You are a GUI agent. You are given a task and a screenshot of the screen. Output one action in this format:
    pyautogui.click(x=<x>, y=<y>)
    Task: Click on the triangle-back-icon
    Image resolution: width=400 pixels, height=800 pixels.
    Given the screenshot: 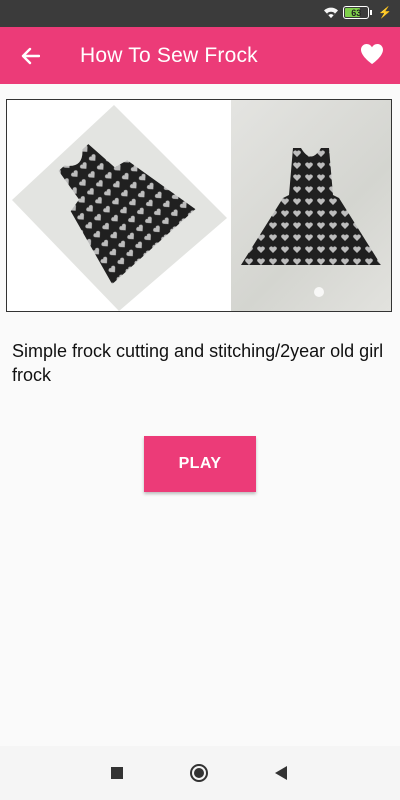 What is the action you would take?
    pyautogui.click(x=281, y=773)
    